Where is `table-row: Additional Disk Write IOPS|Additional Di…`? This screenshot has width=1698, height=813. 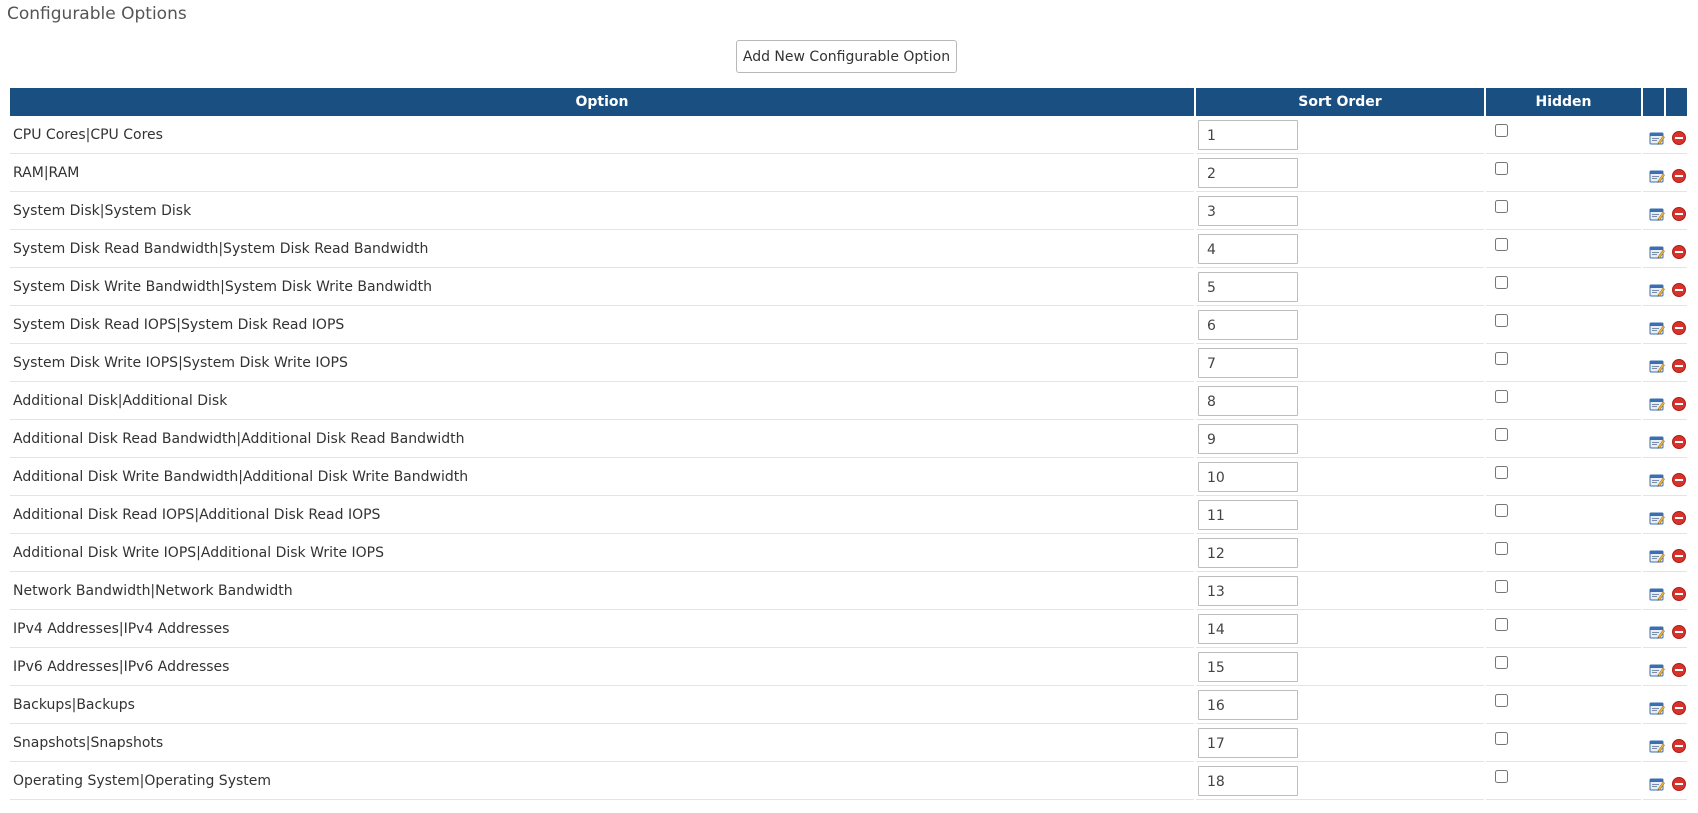
table-row: Additional Disk Write IOPS|Additional Di… is located at coordinates (848, 553).